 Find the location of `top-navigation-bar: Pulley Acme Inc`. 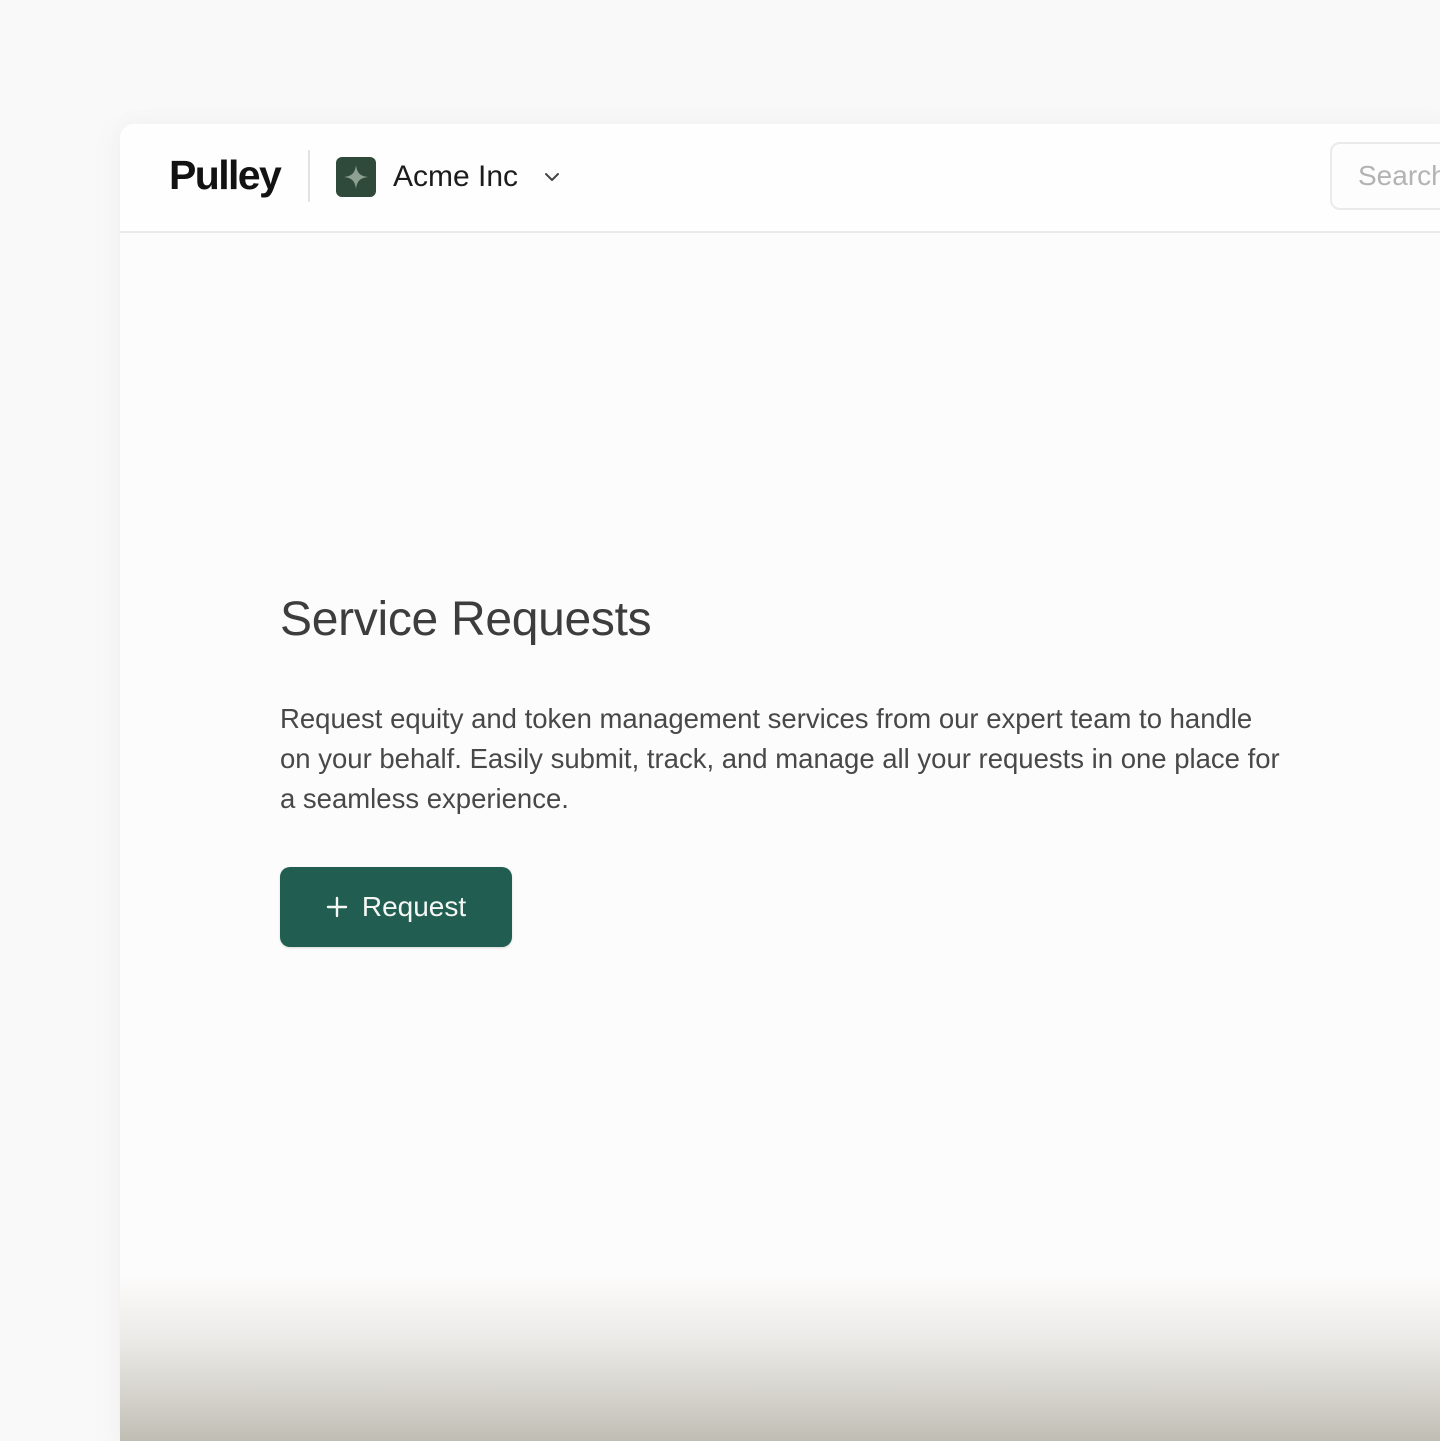

top-navigation-bar: Pulley Acme Inc is located at coordinates (780, 178).